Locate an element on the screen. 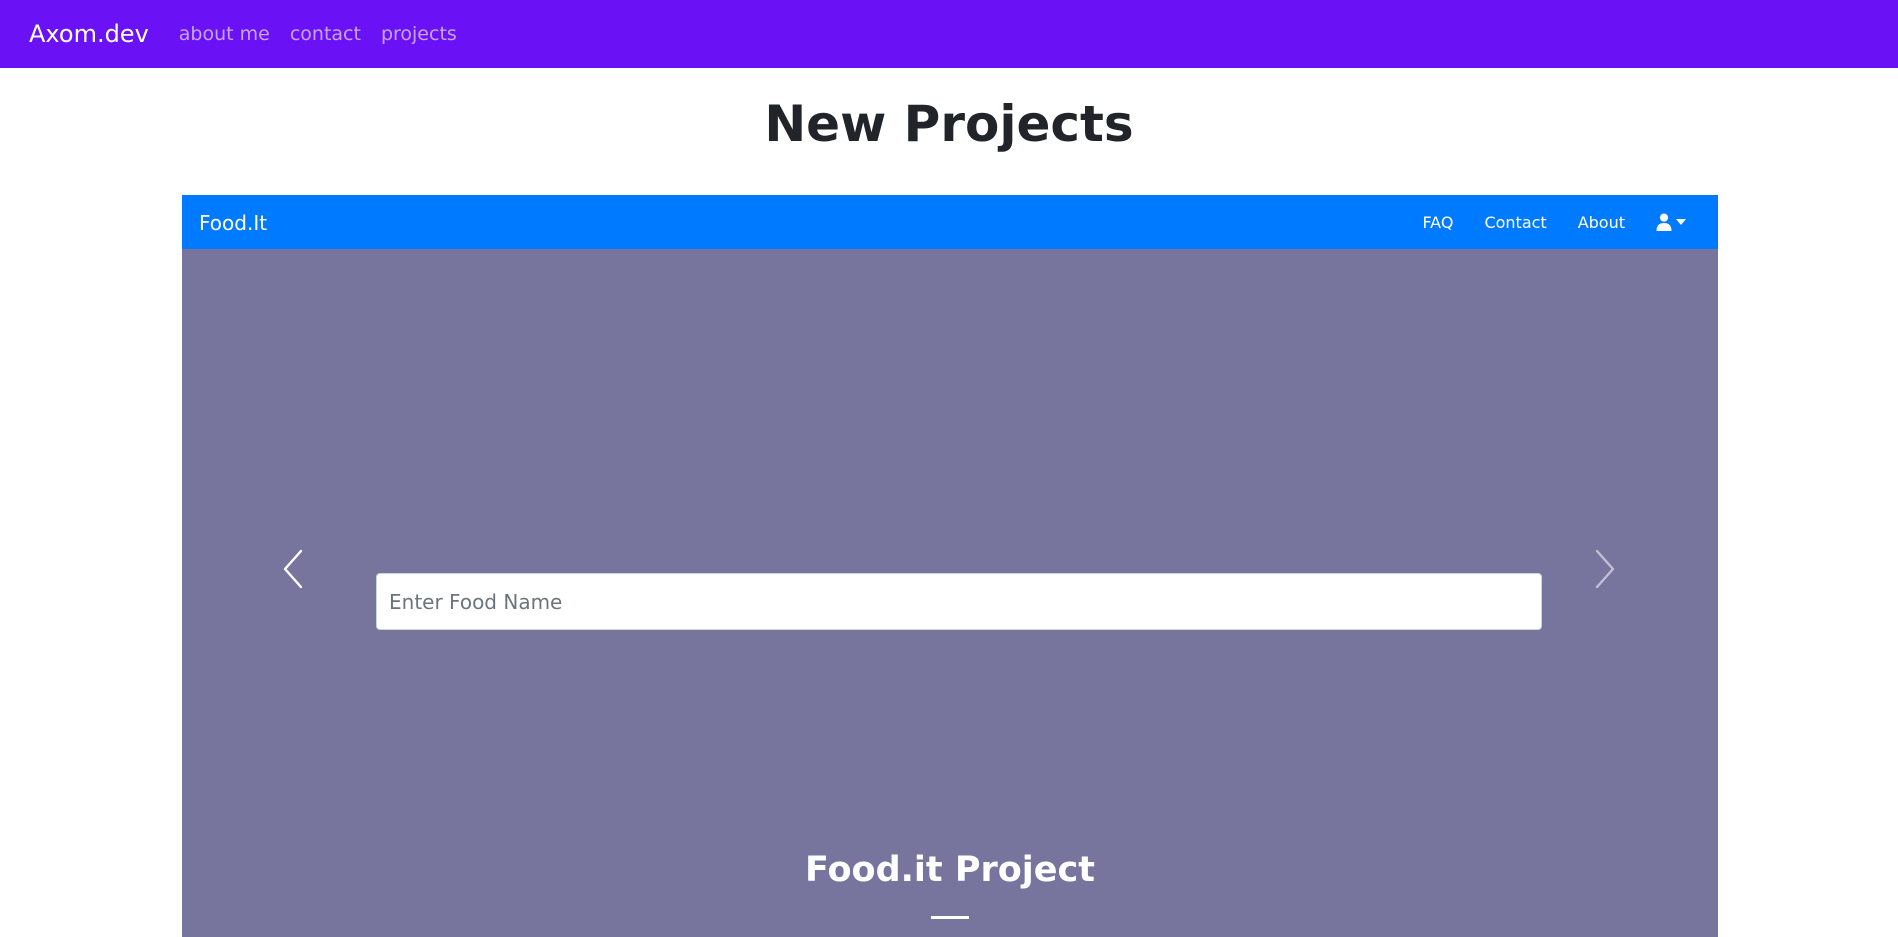  nav-link-projects: projects is located at coordinates (419, 34).